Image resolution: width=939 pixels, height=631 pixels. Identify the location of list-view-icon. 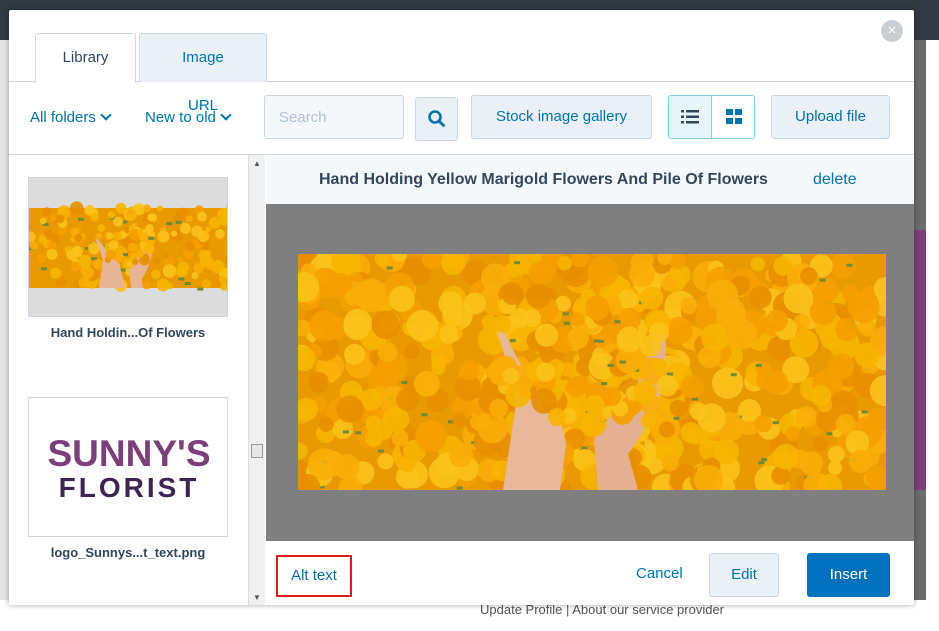
(690, 117).